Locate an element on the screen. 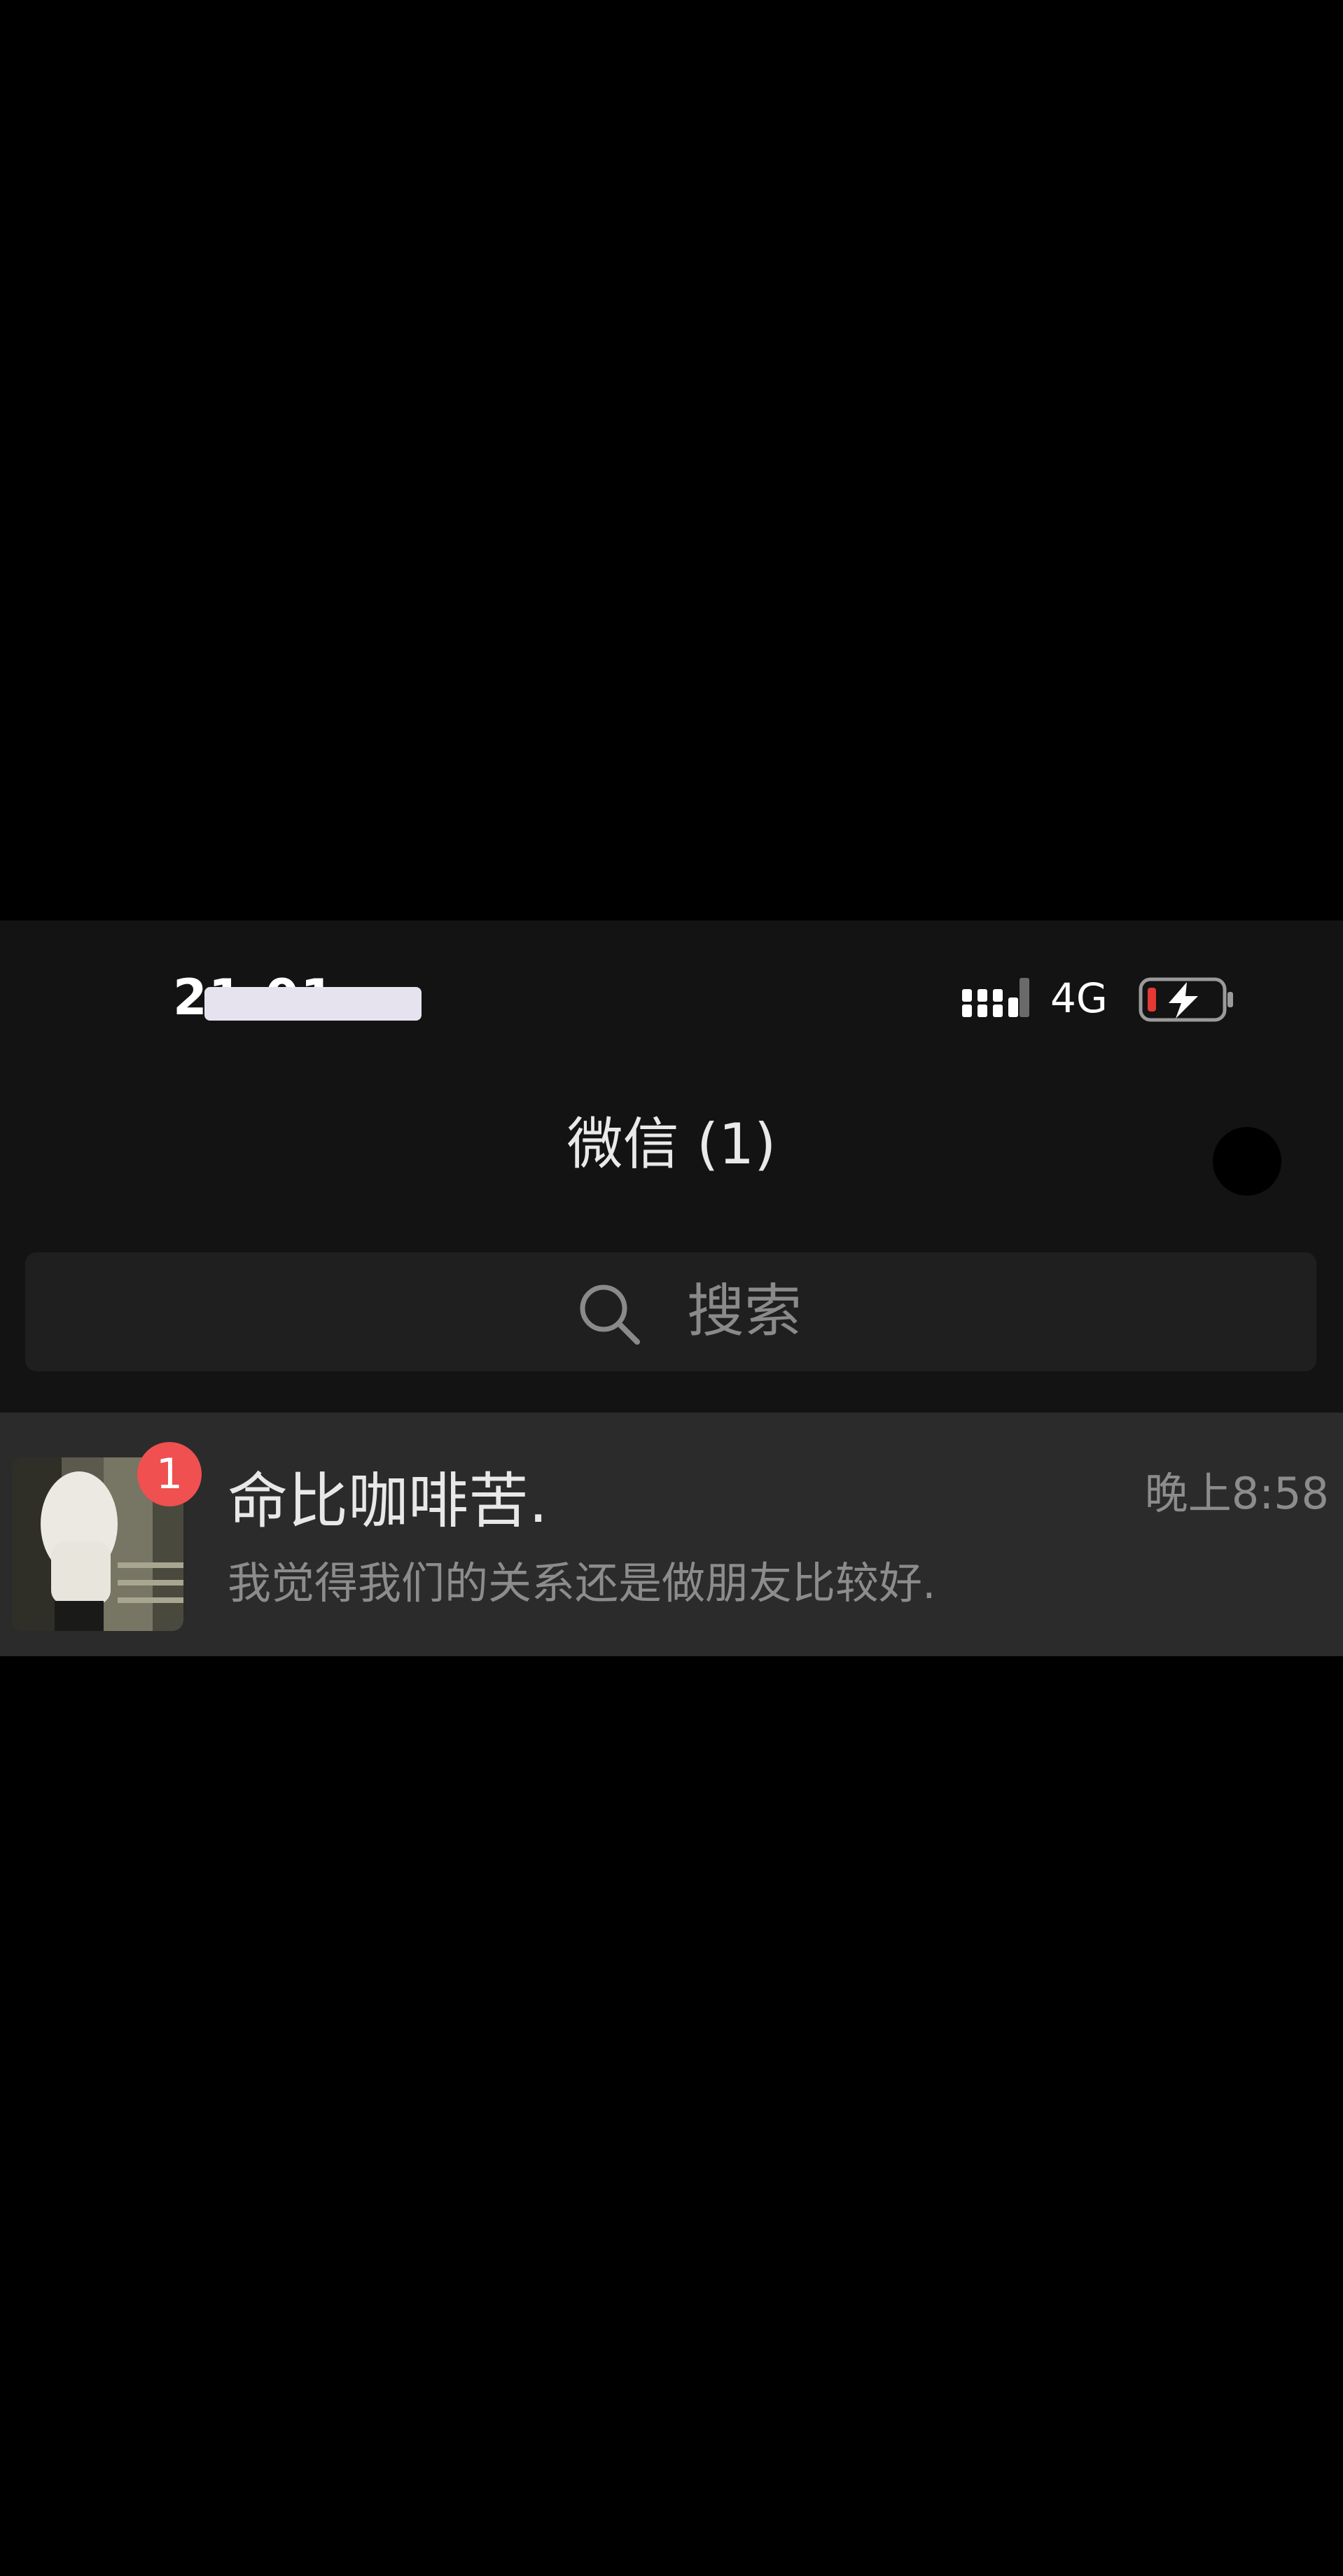  battery-charging-icon is located at coordinates (1186, 999).